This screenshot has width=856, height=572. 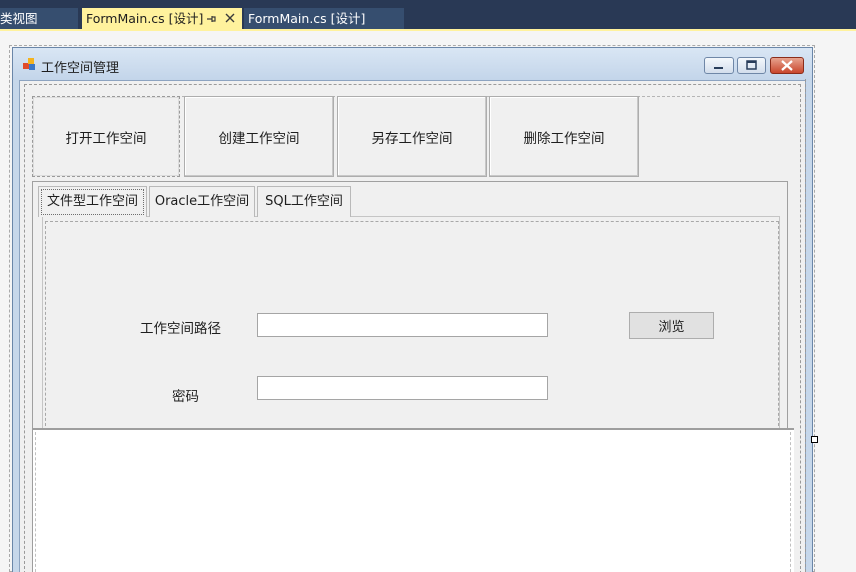 I want to click on open-workspace-button: 打开工作空间, so click(x=106, y=136).